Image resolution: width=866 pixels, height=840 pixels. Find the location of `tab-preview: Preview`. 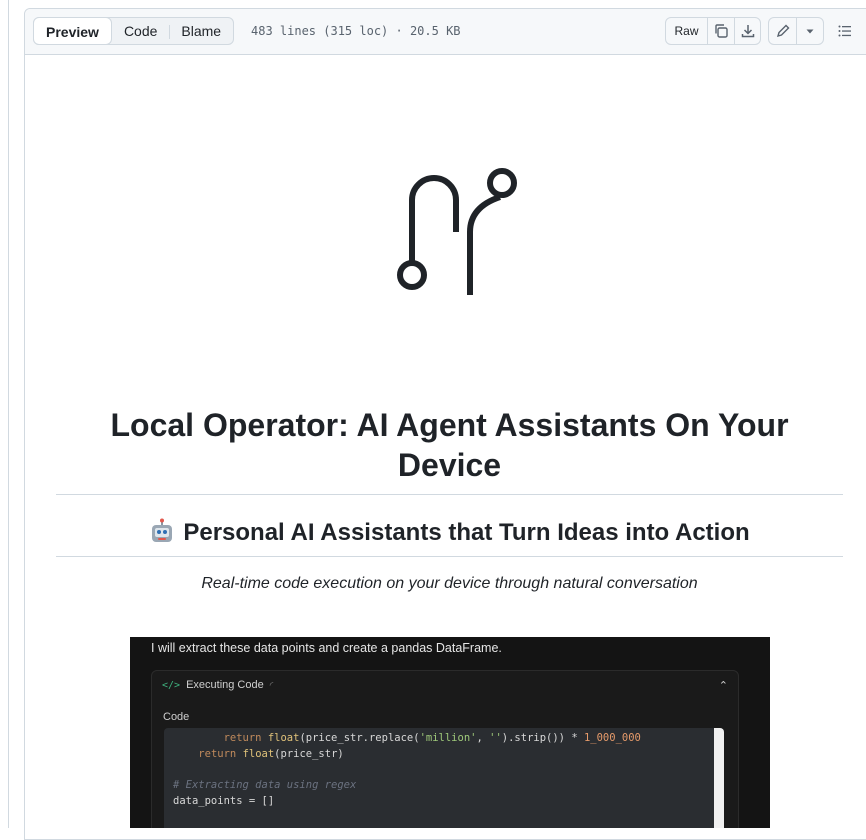

tab-preview: Preview is located at coordinates (72, 31).